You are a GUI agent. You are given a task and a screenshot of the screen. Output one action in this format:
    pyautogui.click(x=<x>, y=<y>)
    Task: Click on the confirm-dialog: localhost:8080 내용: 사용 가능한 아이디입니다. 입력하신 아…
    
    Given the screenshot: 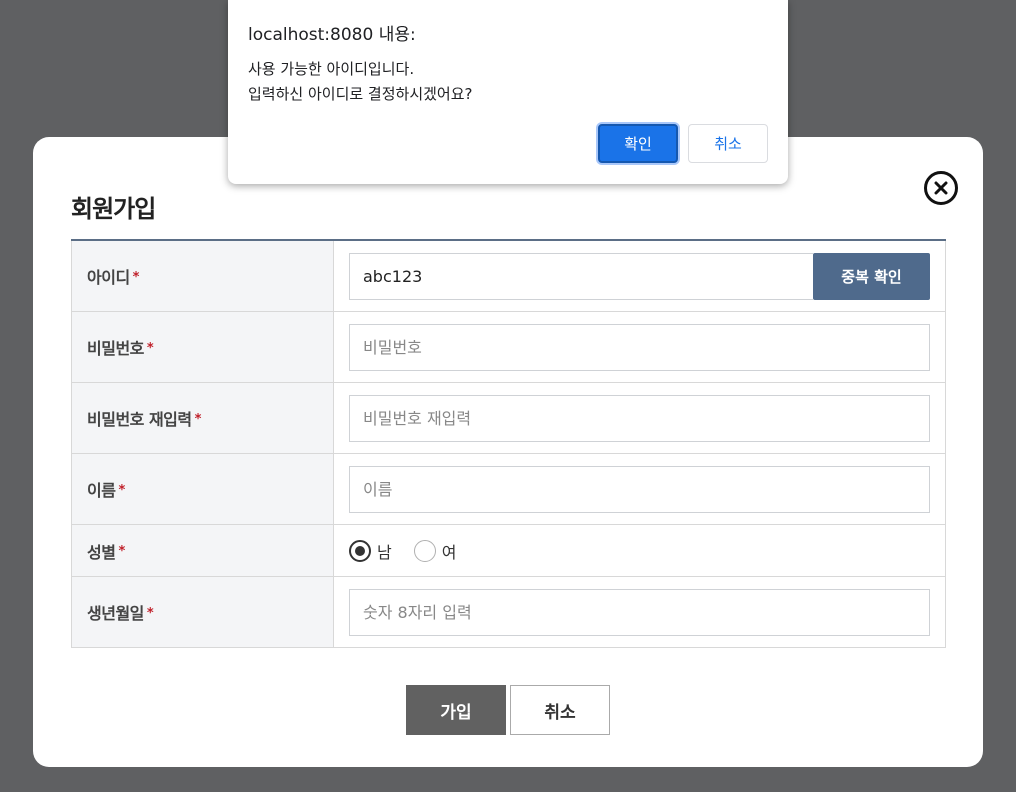 What is the action you would take?
    pyautogui.click(x=508, y=92)
    